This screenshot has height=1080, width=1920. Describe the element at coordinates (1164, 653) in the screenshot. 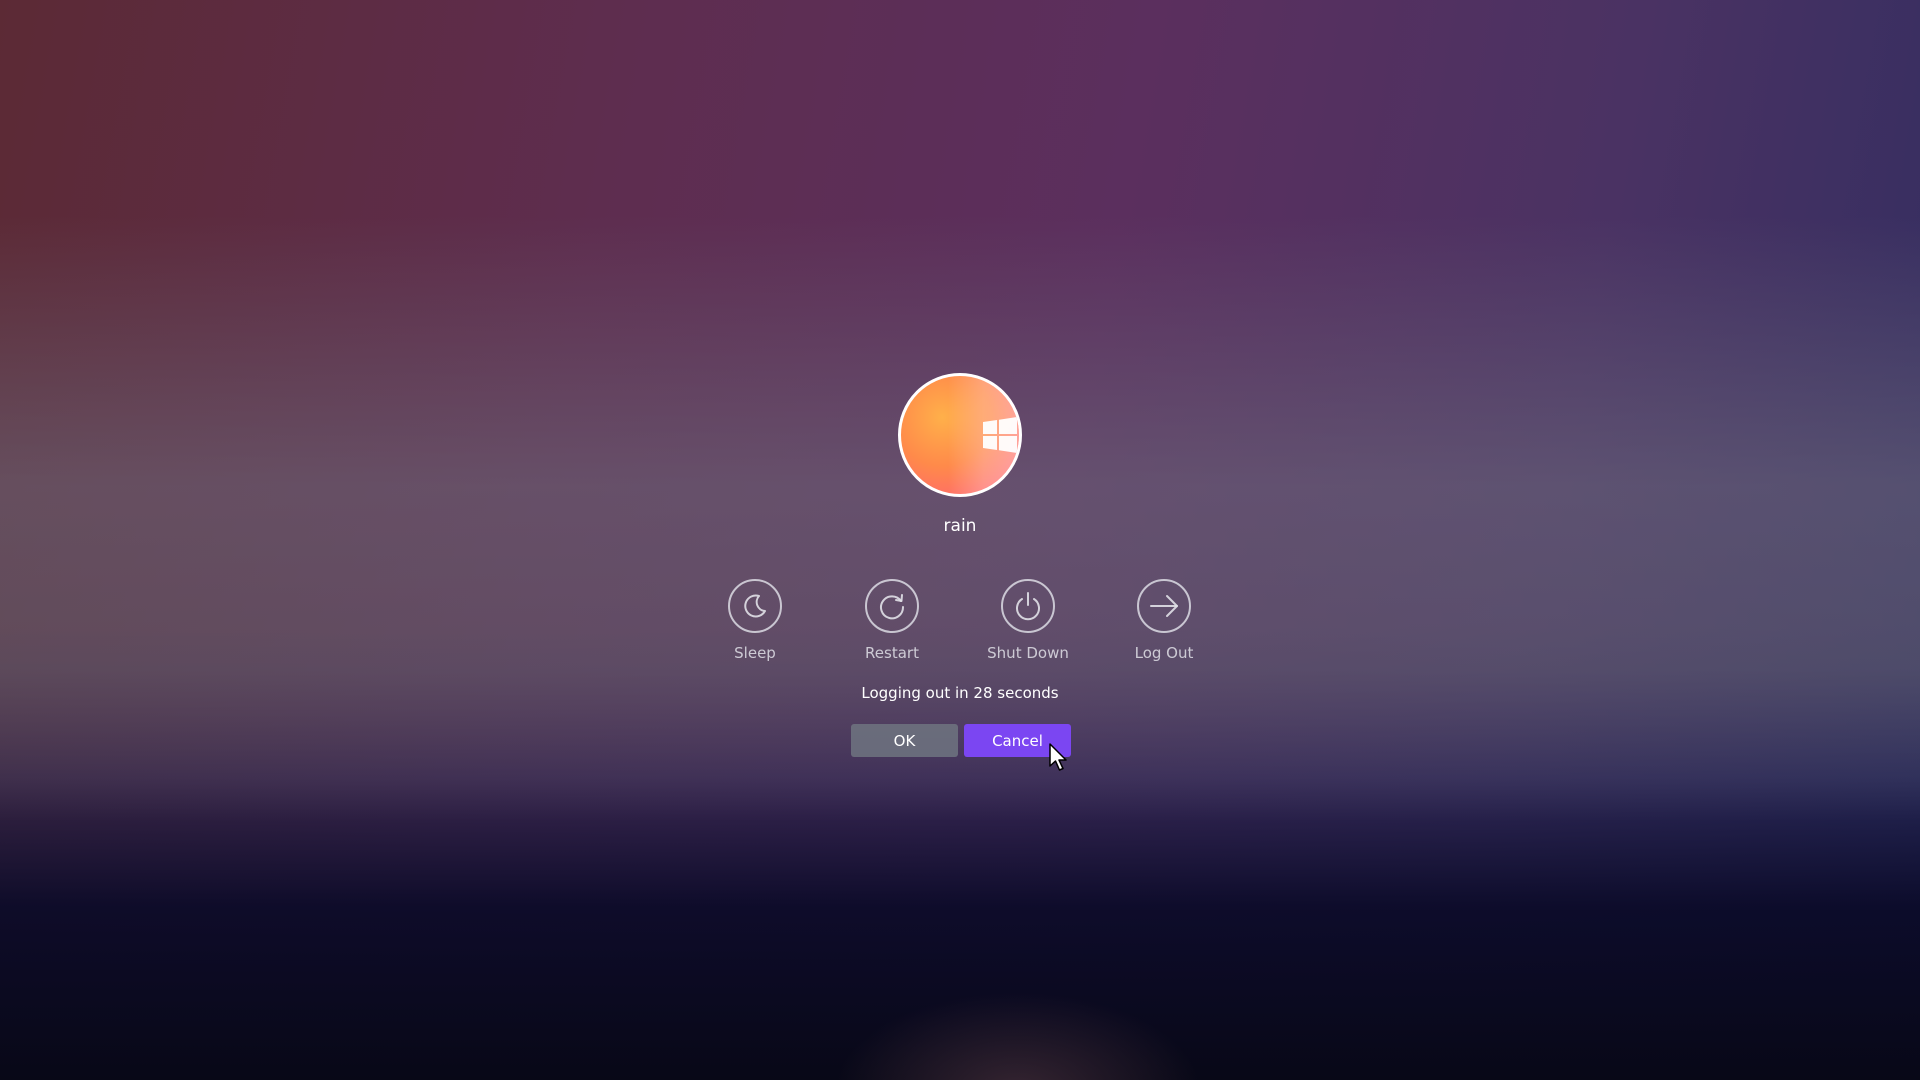

I see `logout-label: Log Out` at that location.